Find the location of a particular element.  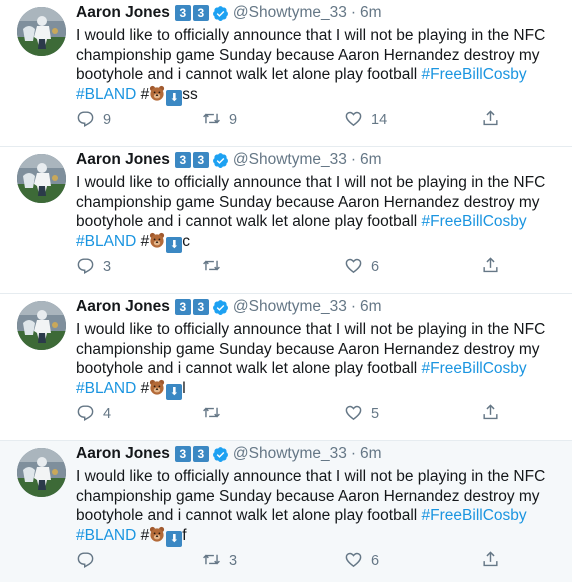

reply-button: 3 is located at coordinates (93, 267).